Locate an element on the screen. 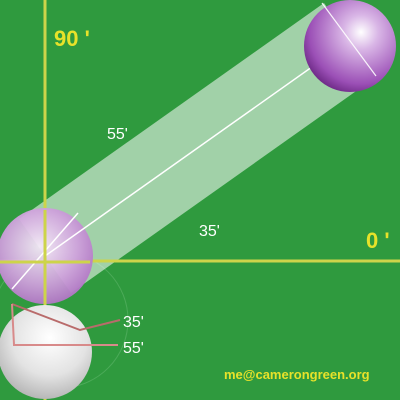 This screenshot has height=400, width=400. path-angle-35-label: 35' is located at coordinates (209, 231).